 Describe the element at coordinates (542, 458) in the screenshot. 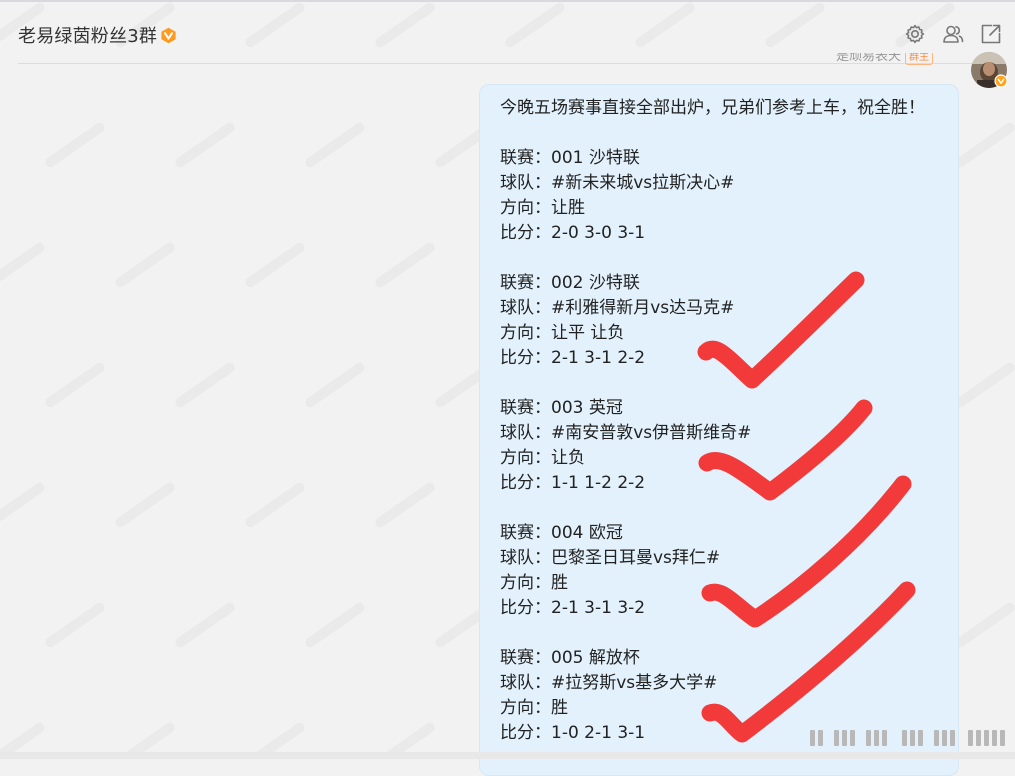

I see `match-direction: 方向：让负` at that location.